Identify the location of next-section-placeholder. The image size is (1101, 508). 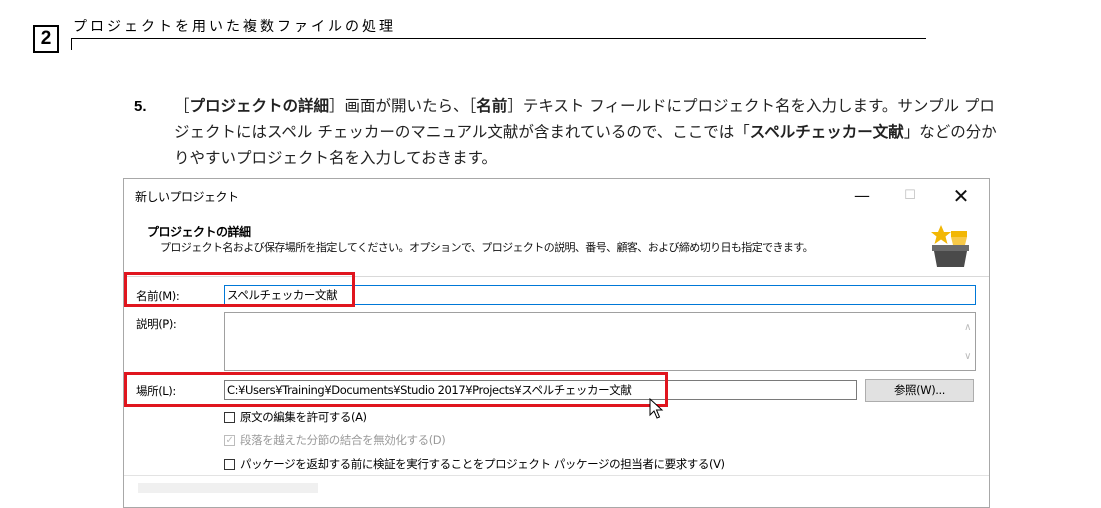
(228, 488).